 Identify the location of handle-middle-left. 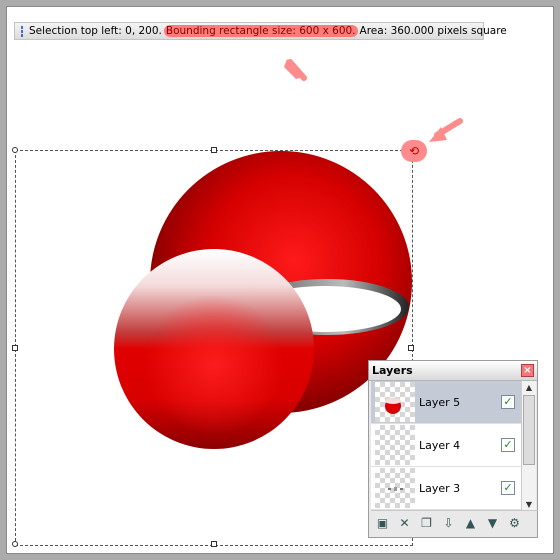
(15, 348).